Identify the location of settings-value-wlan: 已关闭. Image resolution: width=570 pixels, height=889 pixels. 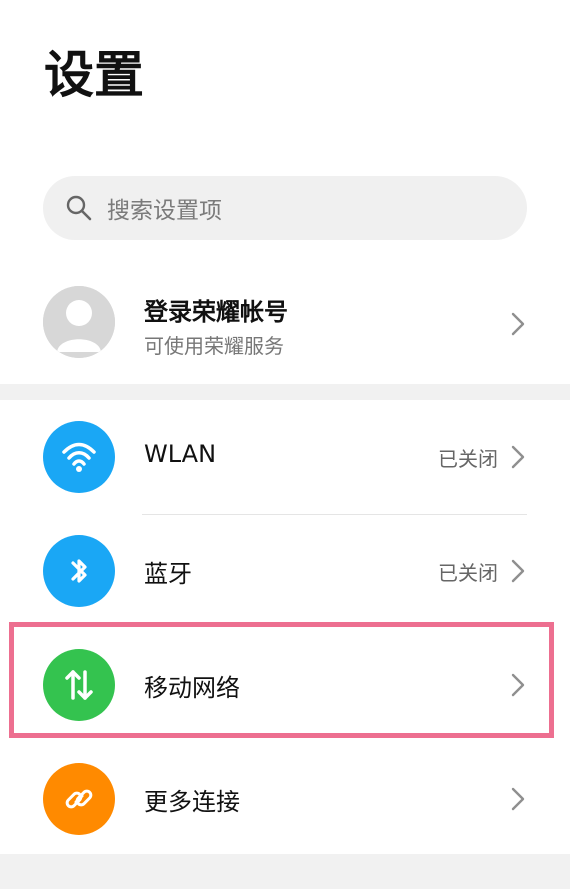
(468, 459).